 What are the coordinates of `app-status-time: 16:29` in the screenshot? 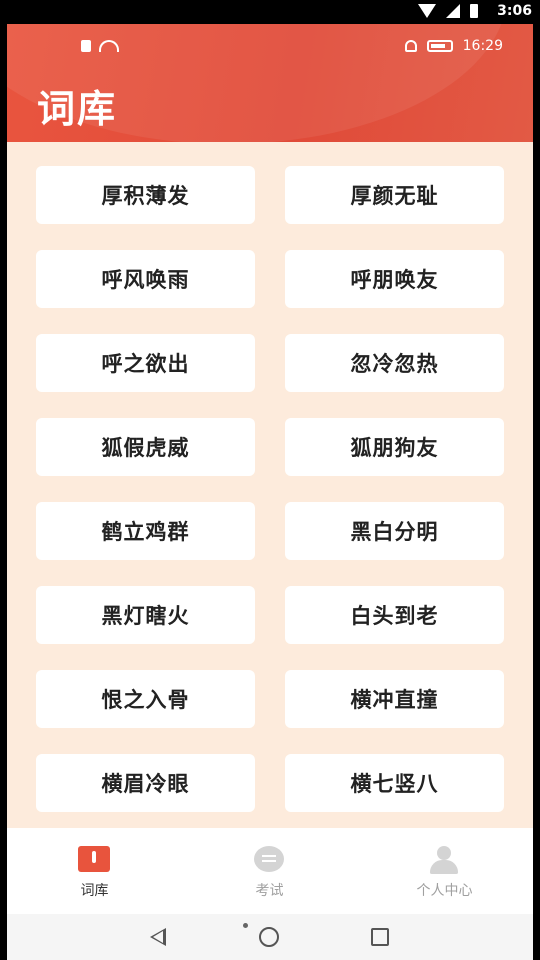 It's located at (482, 46).